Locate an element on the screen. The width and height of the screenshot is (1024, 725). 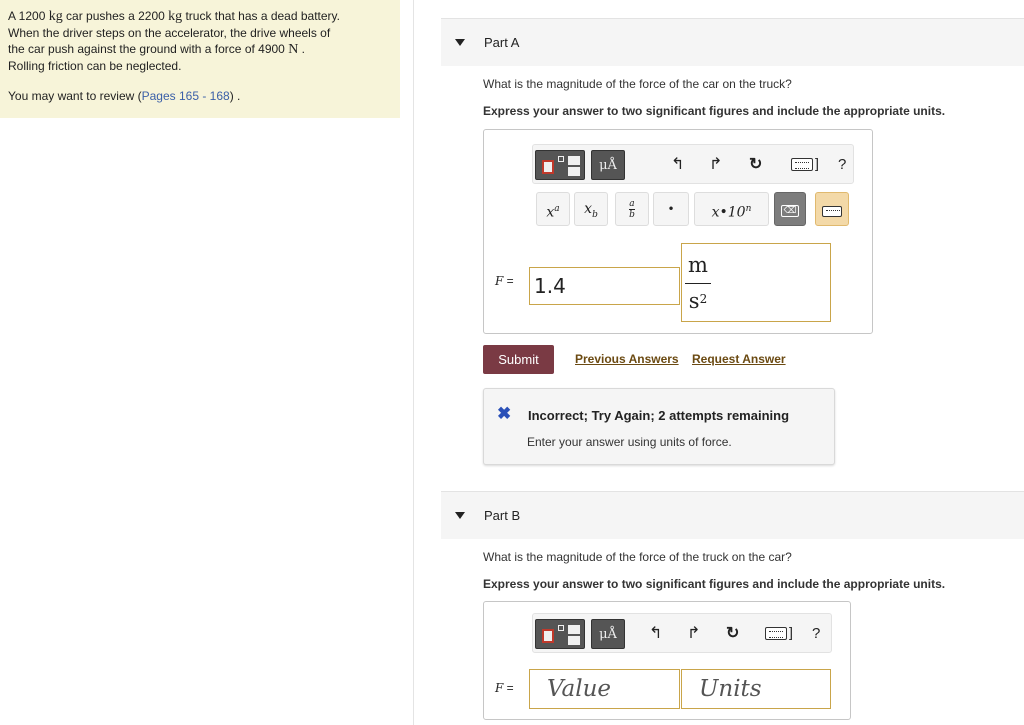
review-pages-link: Pages 165 - 168 is located at coordinates (186, 96).